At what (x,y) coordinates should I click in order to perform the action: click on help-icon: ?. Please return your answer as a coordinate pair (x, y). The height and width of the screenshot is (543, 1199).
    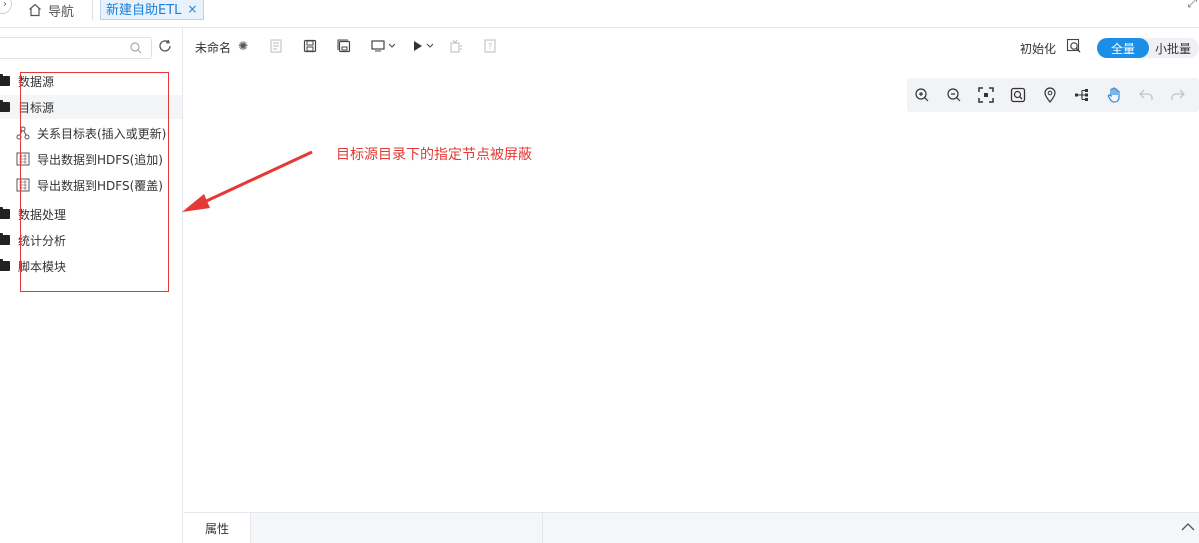
    Looking at the image, I should click on (490, 46).